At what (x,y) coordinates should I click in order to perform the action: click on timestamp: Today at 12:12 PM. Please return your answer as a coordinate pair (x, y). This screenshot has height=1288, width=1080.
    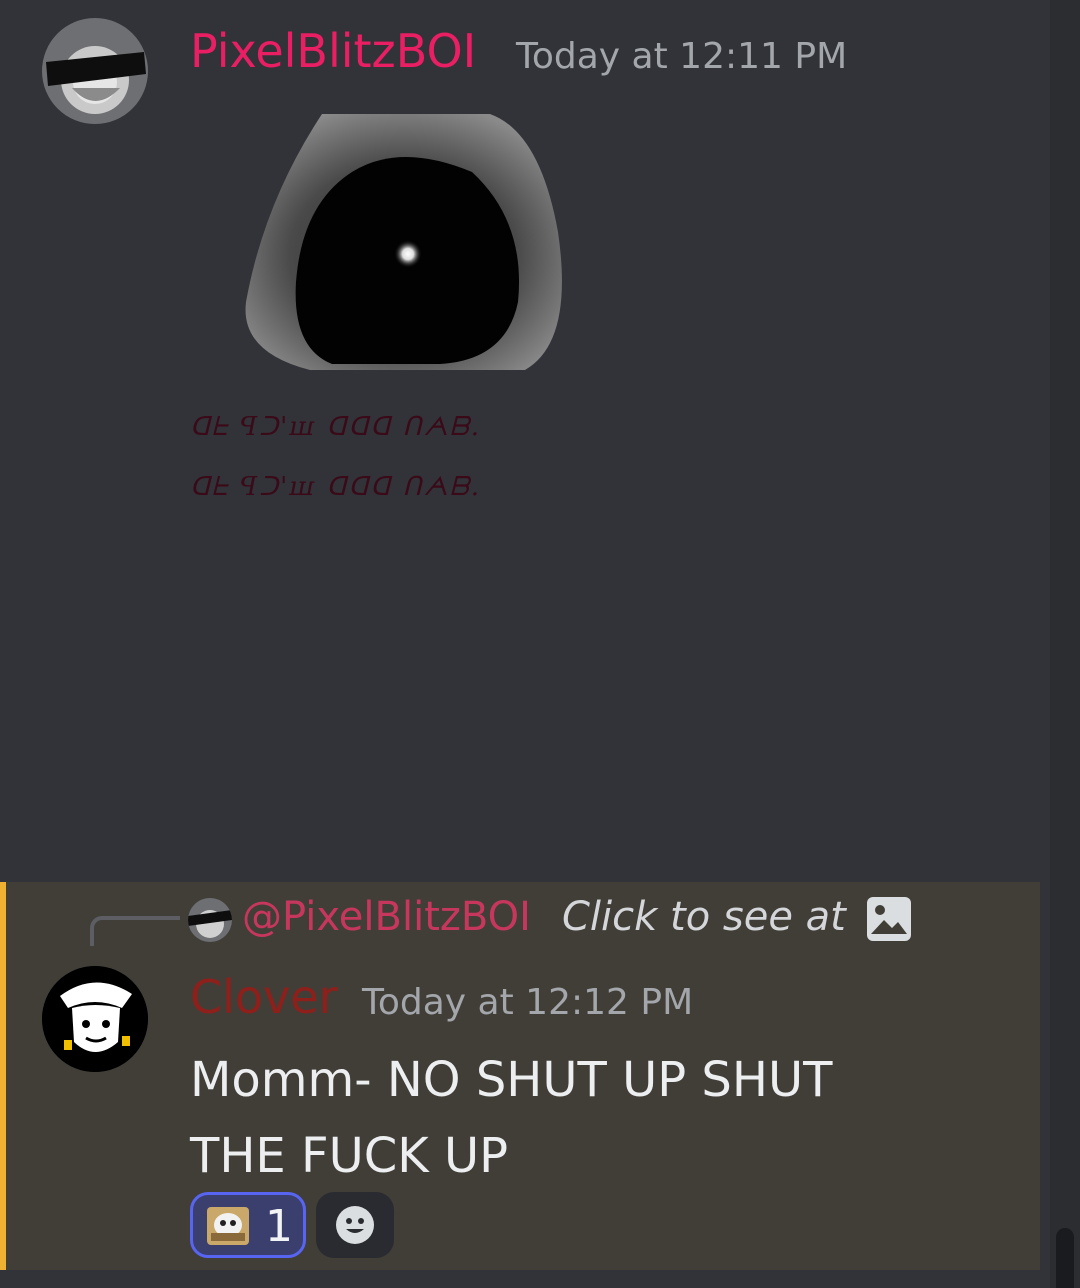
    Looking at the image, I should click on (528, 1002).